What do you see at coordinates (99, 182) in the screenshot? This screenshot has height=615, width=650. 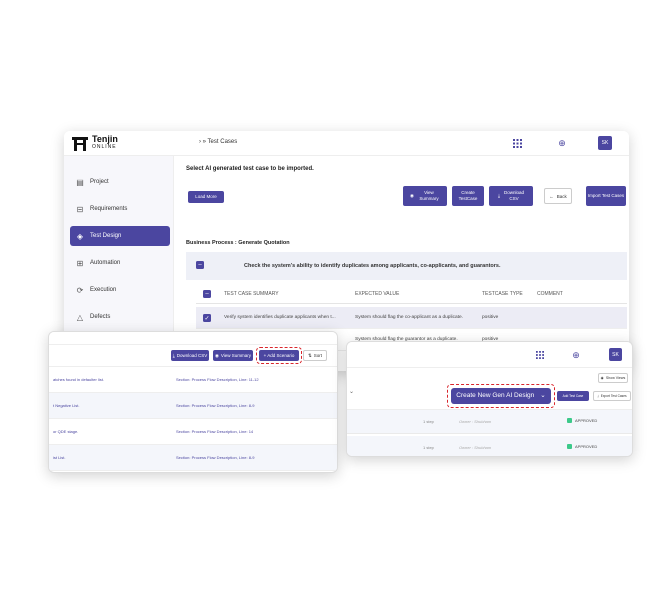 I see `sidebar-item-label: Project` at bounding box center [99, 182].